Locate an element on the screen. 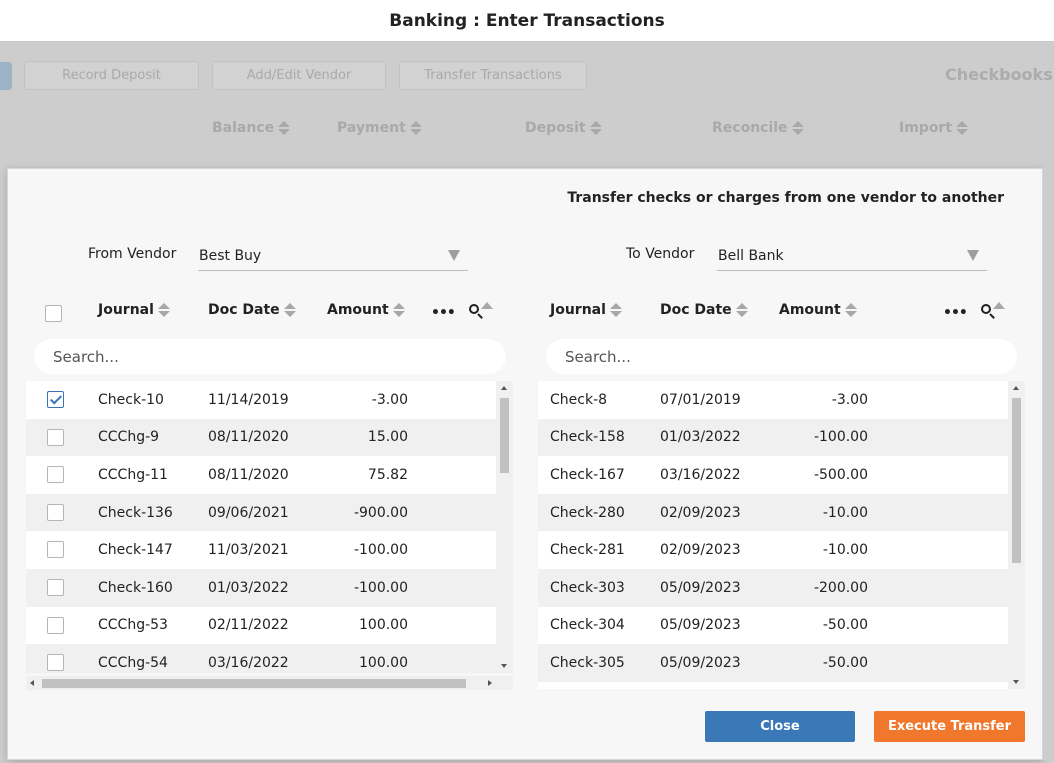  from-vendor-label: From Vendor is located at coordinates (132, 254).